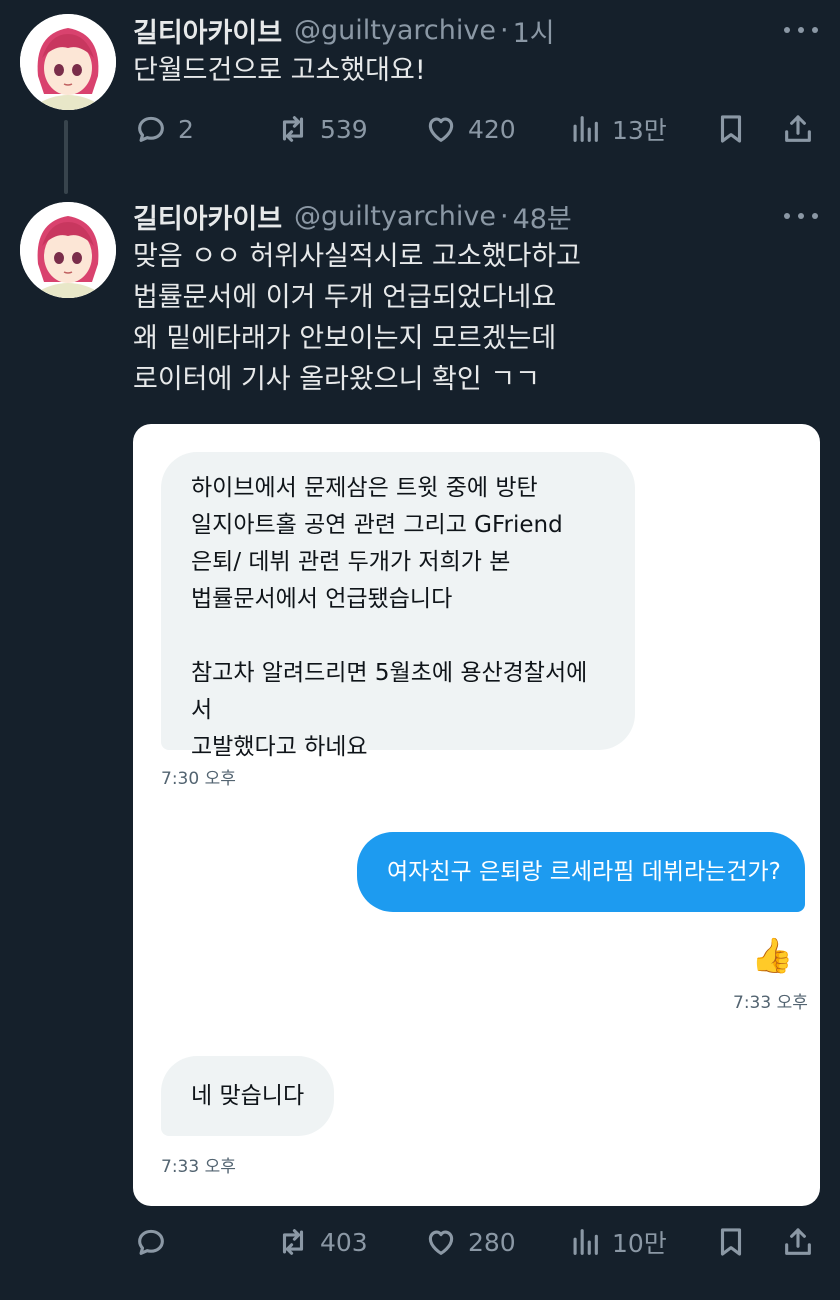 The image size is (840, 1300). Describe the element at coordinates (198, 779) in the screenshot. I see `dm-timestamp: 7:30 오후` at that location.